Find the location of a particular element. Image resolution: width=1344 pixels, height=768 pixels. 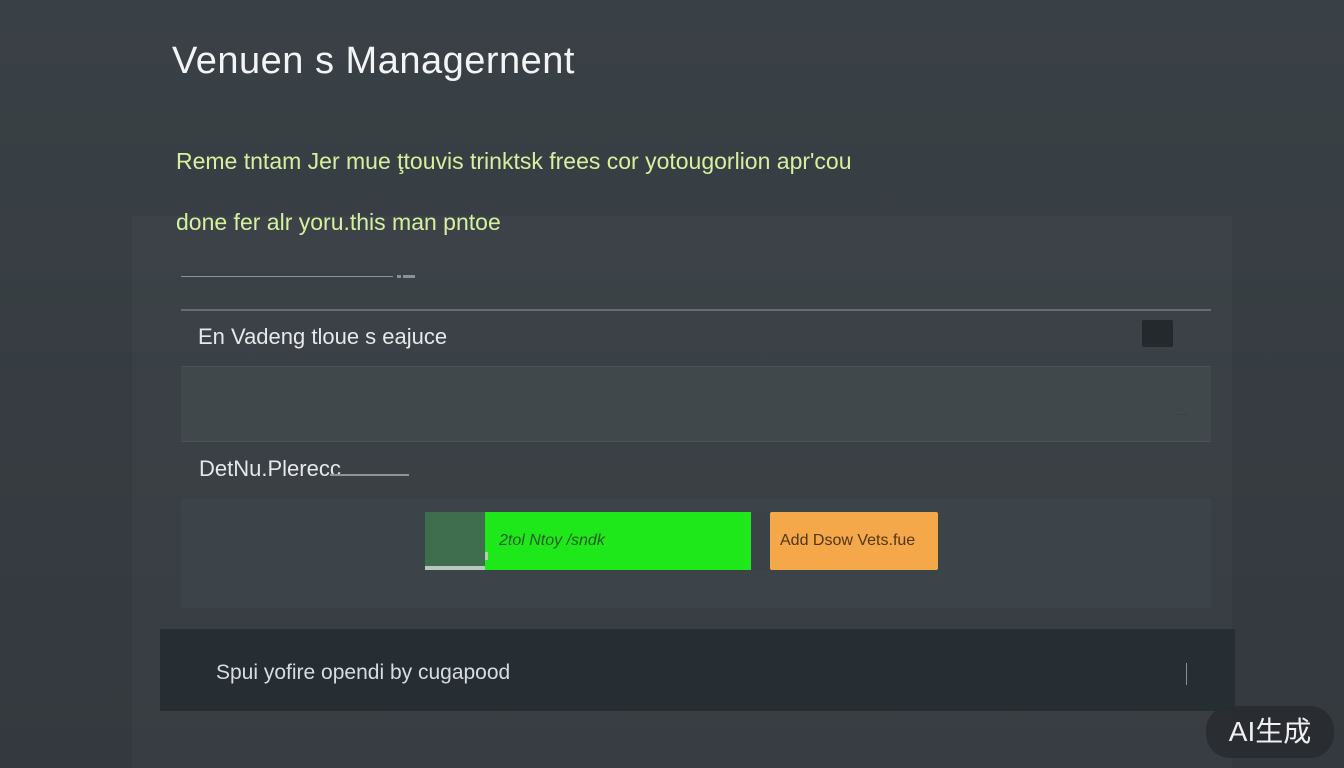

button-marker is located at coordinates (486, 556).